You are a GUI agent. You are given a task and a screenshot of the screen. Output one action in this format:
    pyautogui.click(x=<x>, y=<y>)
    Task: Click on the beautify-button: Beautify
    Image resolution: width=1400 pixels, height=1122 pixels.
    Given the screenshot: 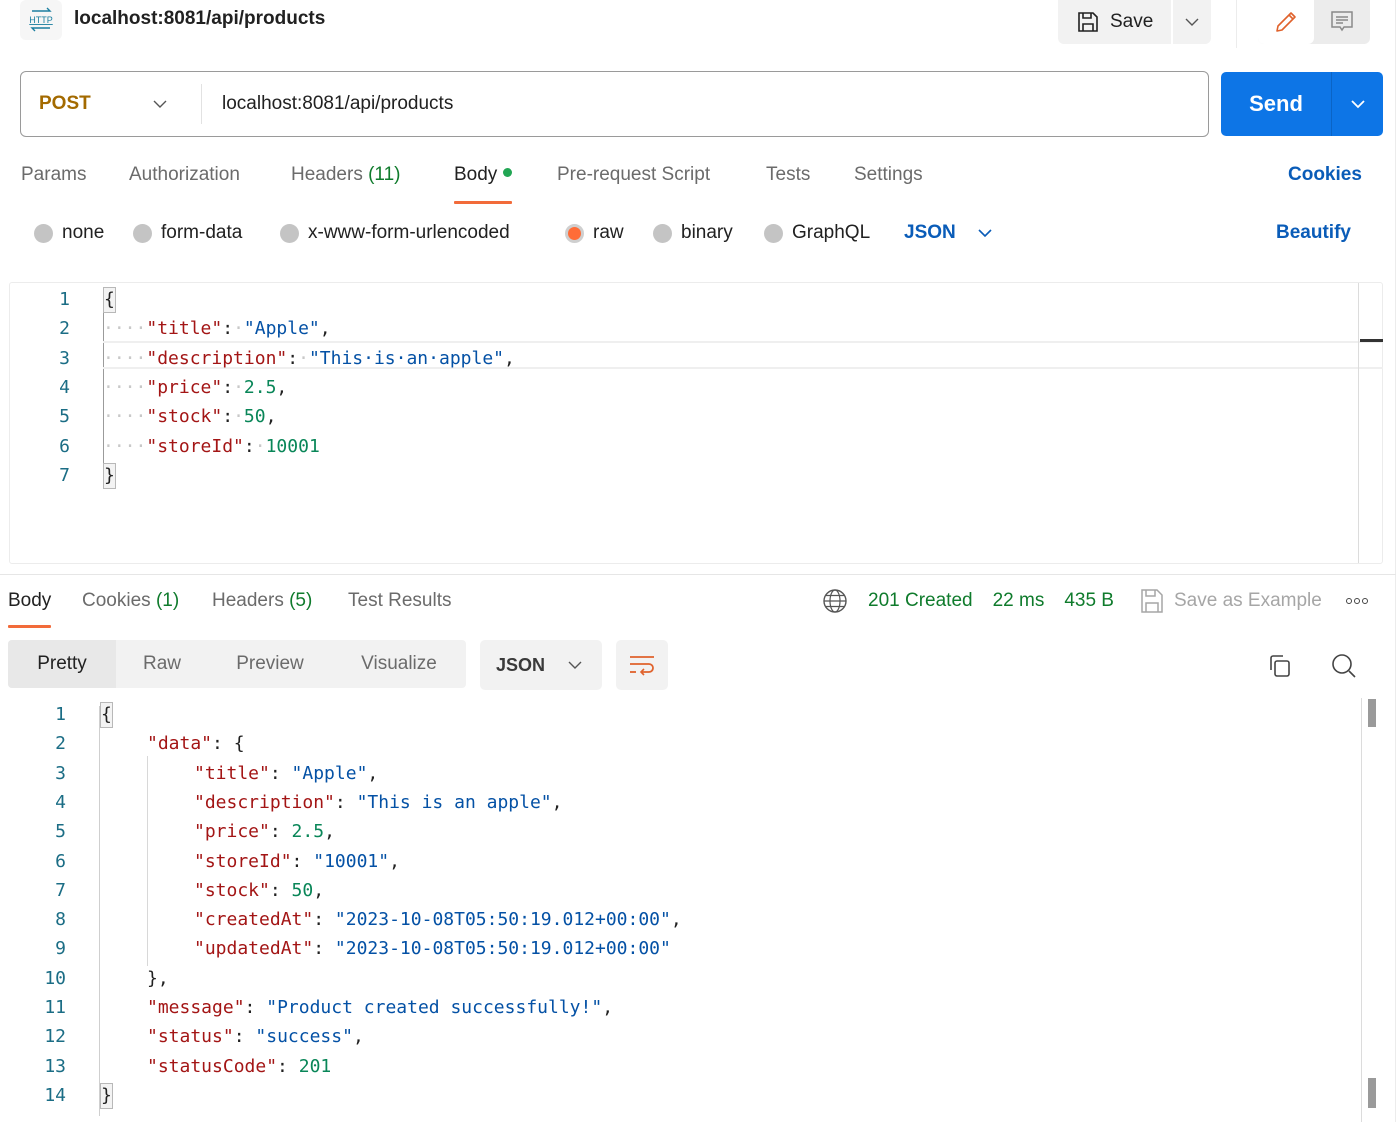 What is the action you would take?
    pyautogui.click(x=1313, y=233)
    